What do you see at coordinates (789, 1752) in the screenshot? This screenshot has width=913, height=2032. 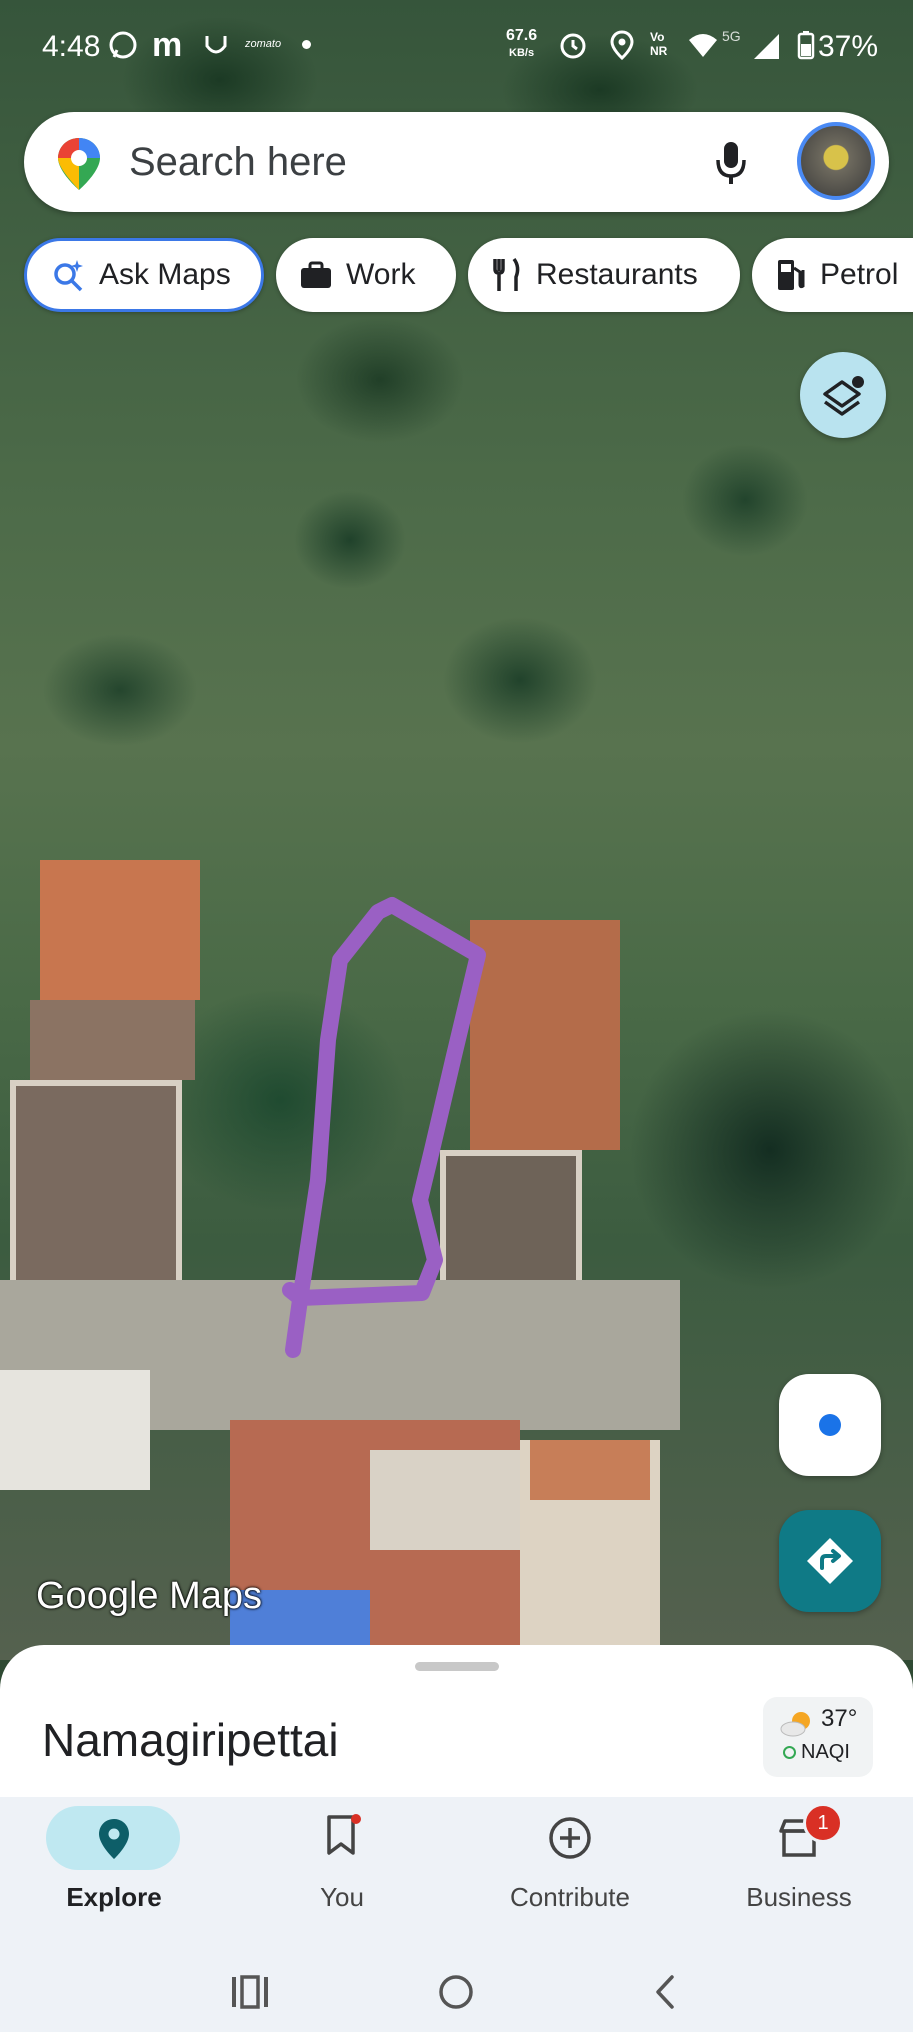 I see `aqi-dot-icon` at bounding box center [789, 1752].